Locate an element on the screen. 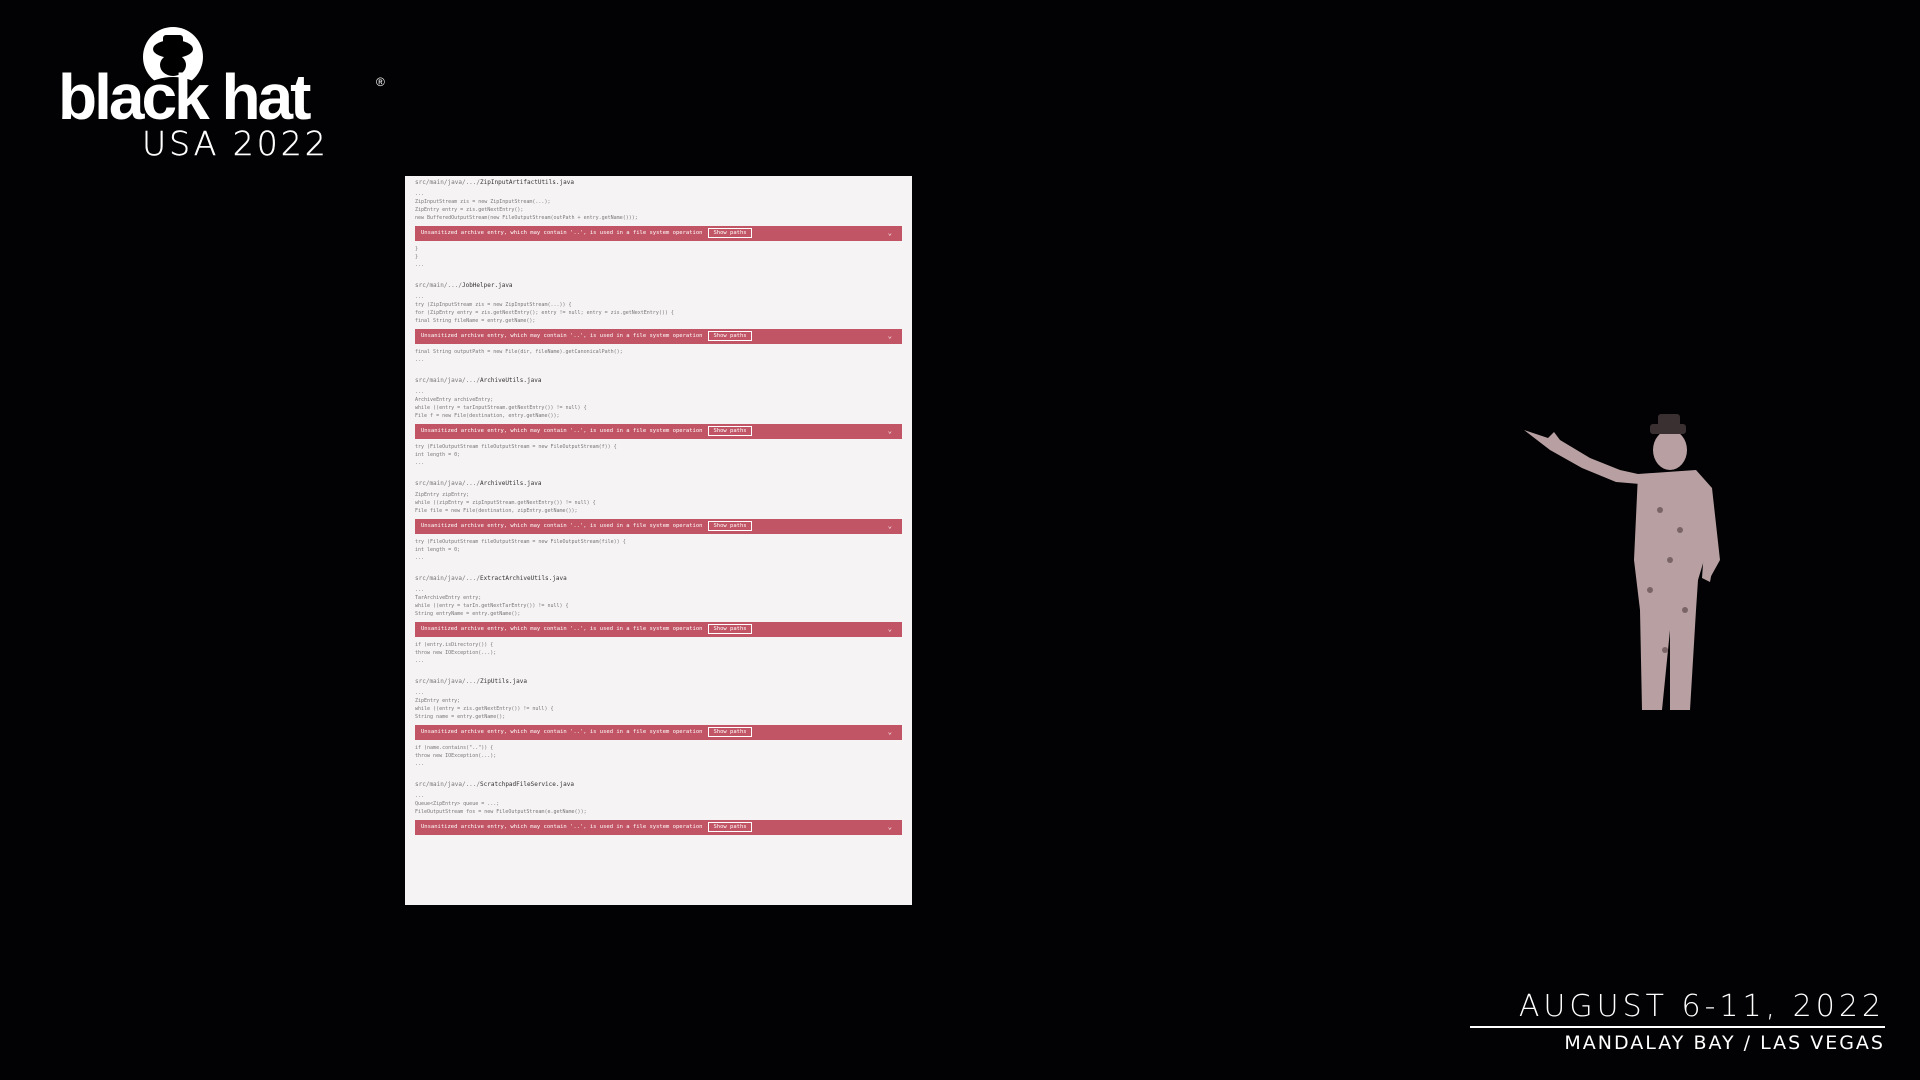  file-name: ArchiveUtils.java is located at coordinates (511, 380).